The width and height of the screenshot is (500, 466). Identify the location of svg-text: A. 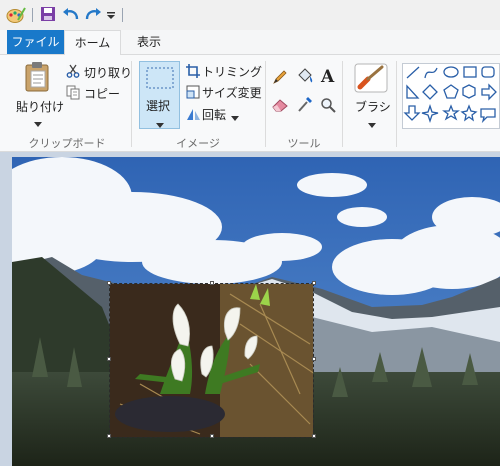
(327, 76).